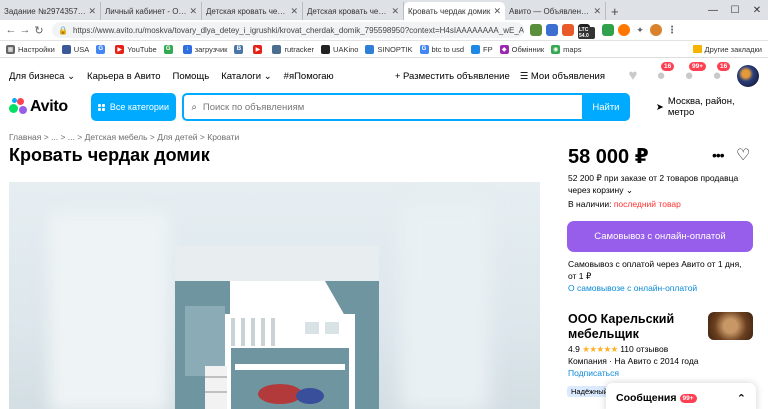 This screenshot has width=768, height=409. What do you see at coordinates (63, 30) in the screenshot?
I see `lock-icon: 🔒` at bounding box center [63, 30].